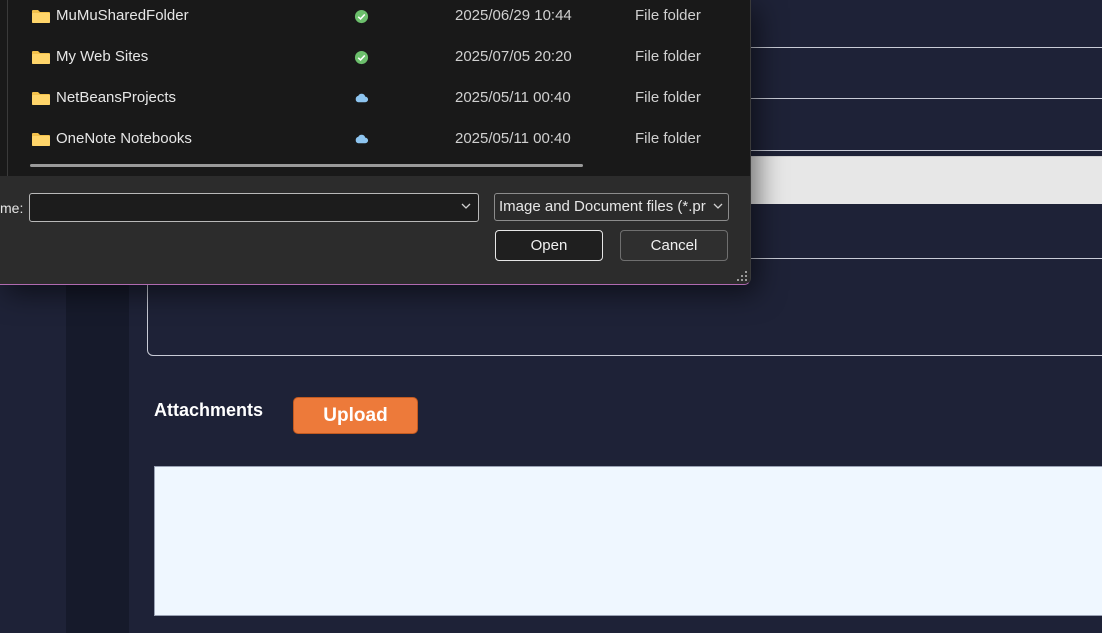 This screenshot has height=633, width=1102. I want to click on filename-input, so click(254, 207).